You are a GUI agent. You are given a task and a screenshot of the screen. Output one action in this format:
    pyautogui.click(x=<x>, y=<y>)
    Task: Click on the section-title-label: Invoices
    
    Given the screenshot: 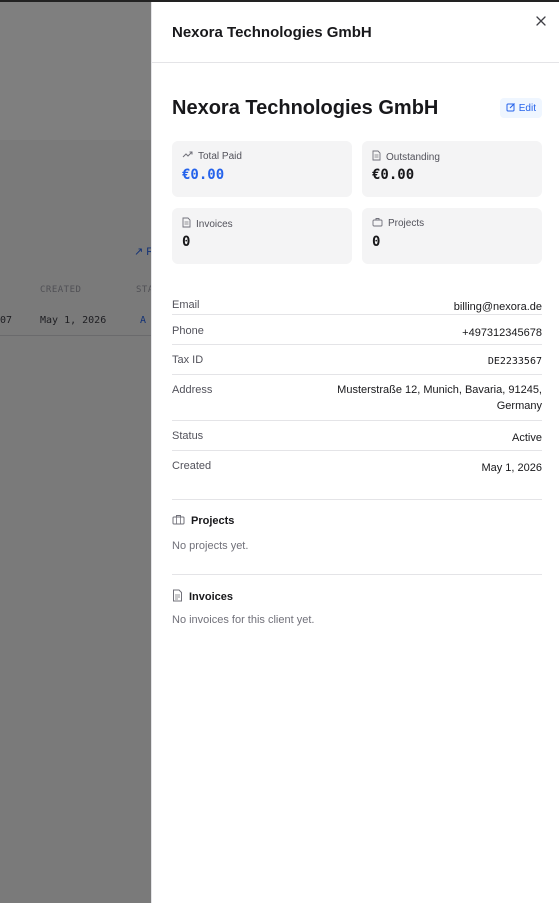 What is the action you would take?
    pyautogui.click(x=211, y=597)
    